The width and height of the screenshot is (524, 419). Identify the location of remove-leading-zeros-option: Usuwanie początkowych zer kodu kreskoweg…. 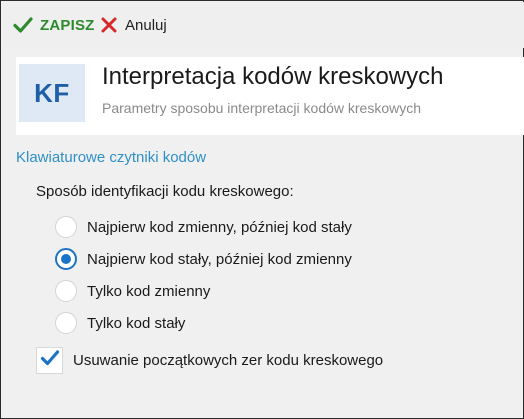
(209, 360).